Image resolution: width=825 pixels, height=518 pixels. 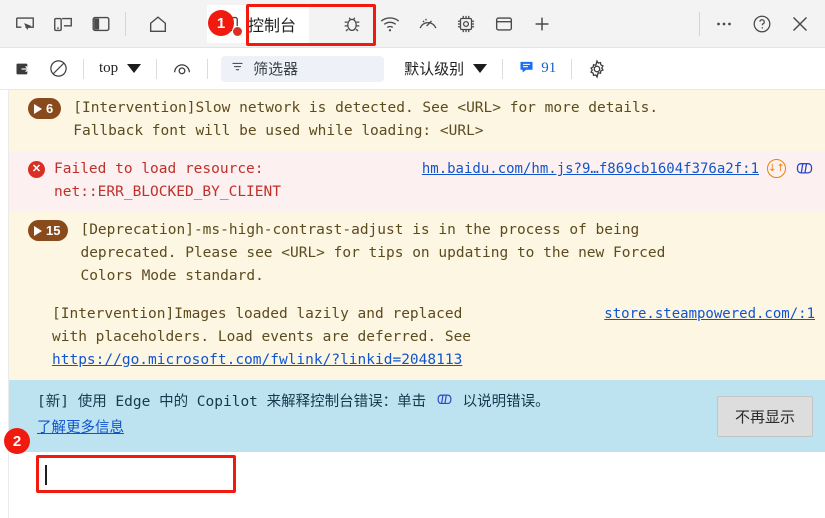 I want to click on inspect-element-icon, so click(x=25, y=24).